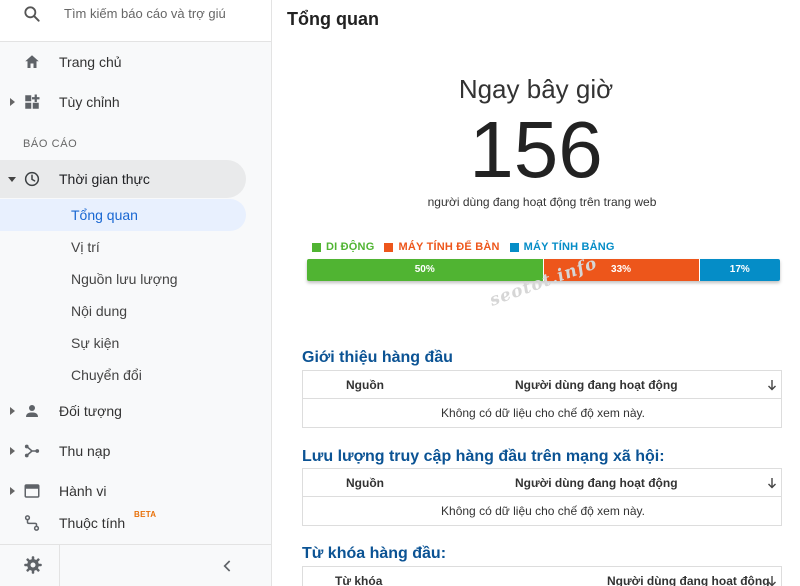 This screenshot has width=800, height=586. I want to click on device-legend: DI ĐỘNG MÁY TÍNH ĐỂ BÀN MÁY TÍNH BẢNG, so click(463, 247).